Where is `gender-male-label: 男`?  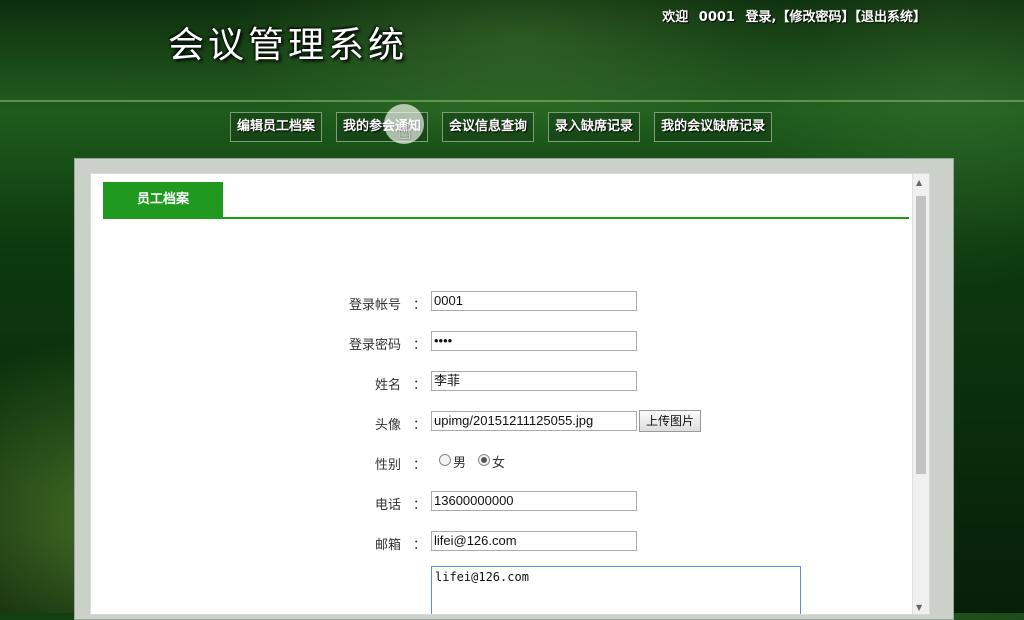
gender-male-label: 男 is located at coordinates (460, 463).